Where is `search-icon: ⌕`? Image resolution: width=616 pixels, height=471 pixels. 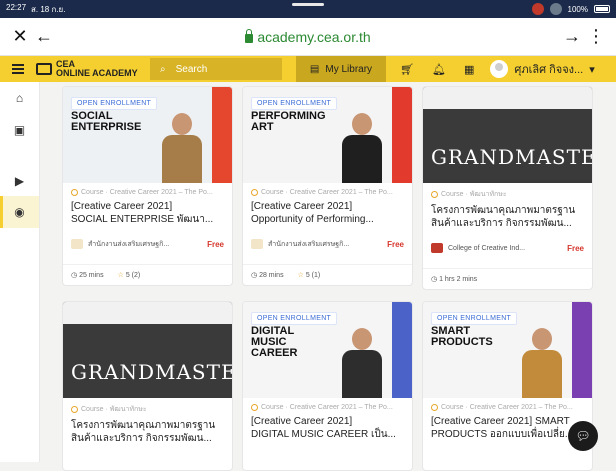
search-icon: ⌕ is located at coordinates (163, 69).